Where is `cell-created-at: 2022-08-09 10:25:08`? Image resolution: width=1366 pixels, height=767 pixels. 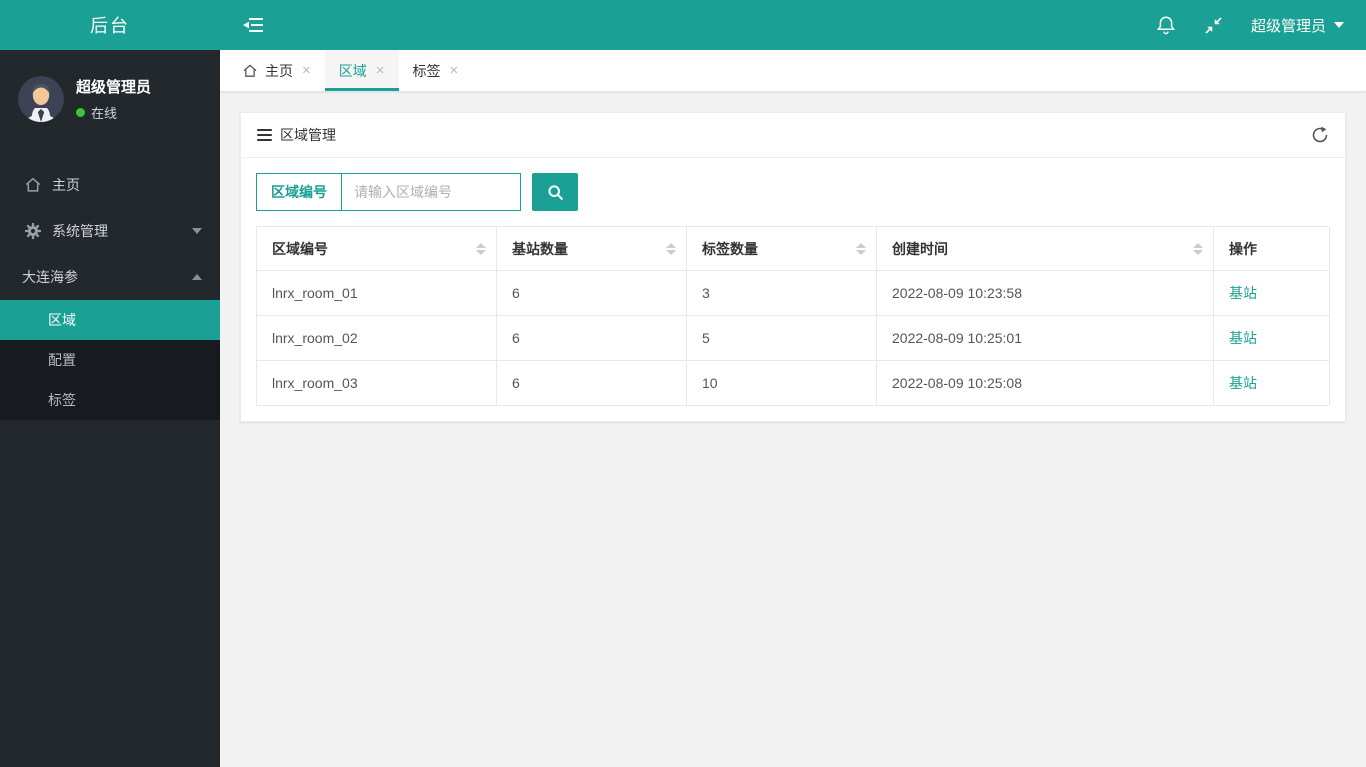 cell-created-at: 2022-08-09 10:25:08 is located at coordinates (1045, 383).